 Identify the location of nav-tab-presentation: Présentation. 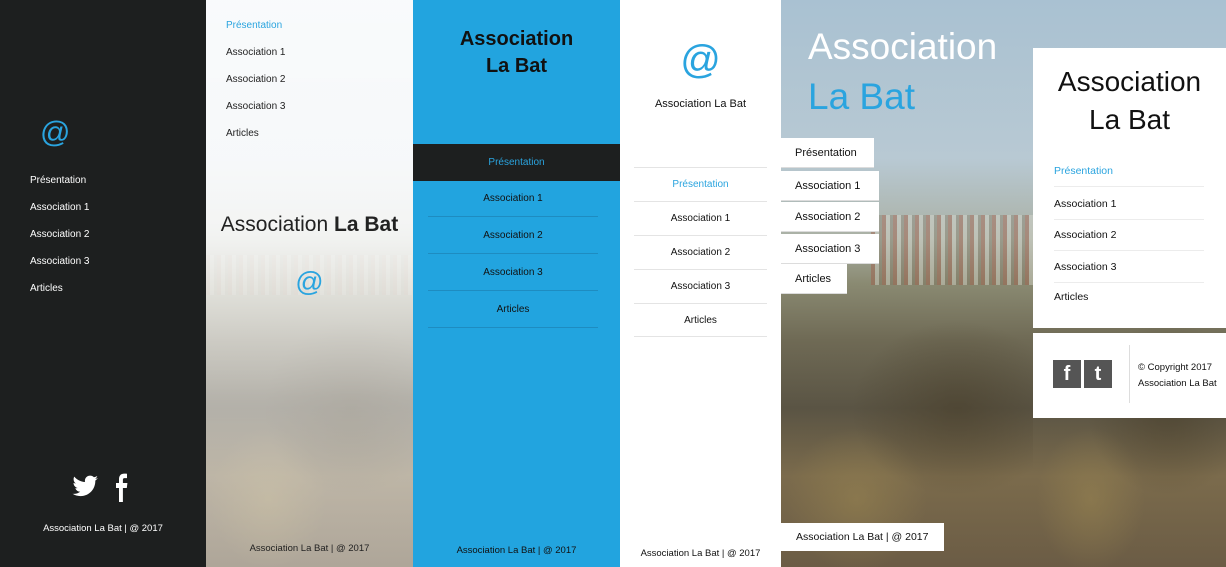
(827, 153).